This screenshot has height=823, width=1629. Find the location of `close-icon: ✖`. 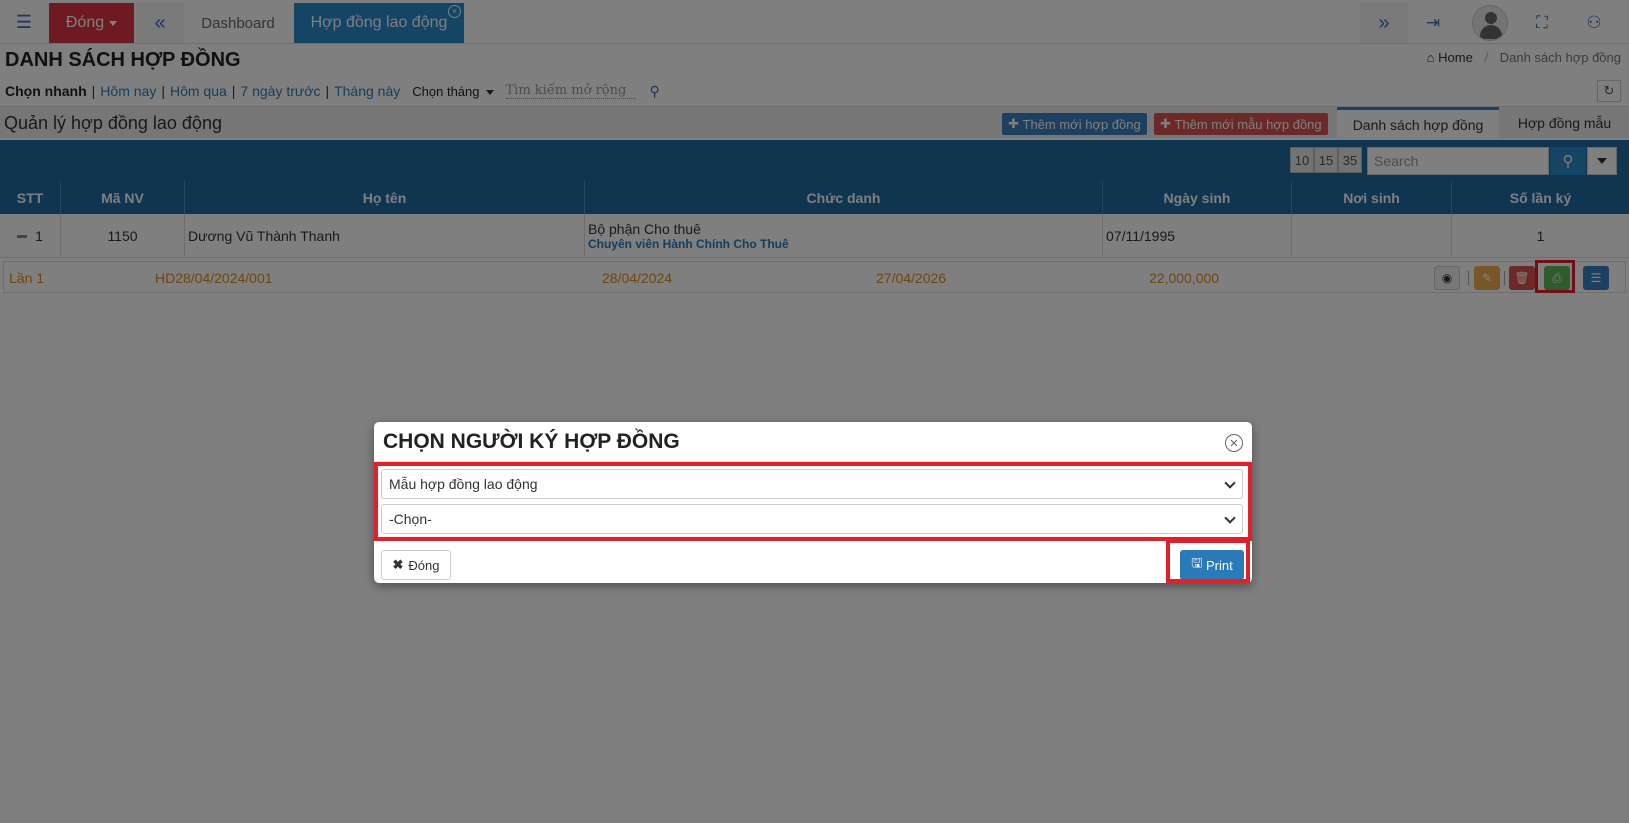

close-icon: ✖ is located at coordinates (398, 564).